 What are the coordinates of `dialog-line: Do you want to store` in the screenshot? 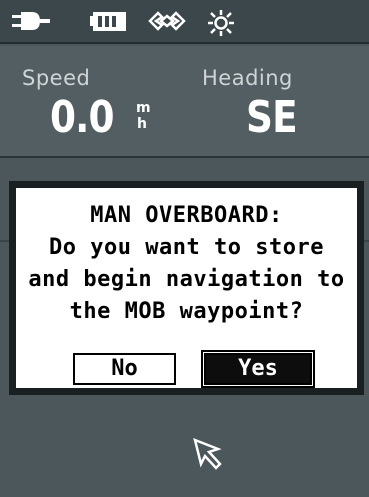 It's located at (186, 247).